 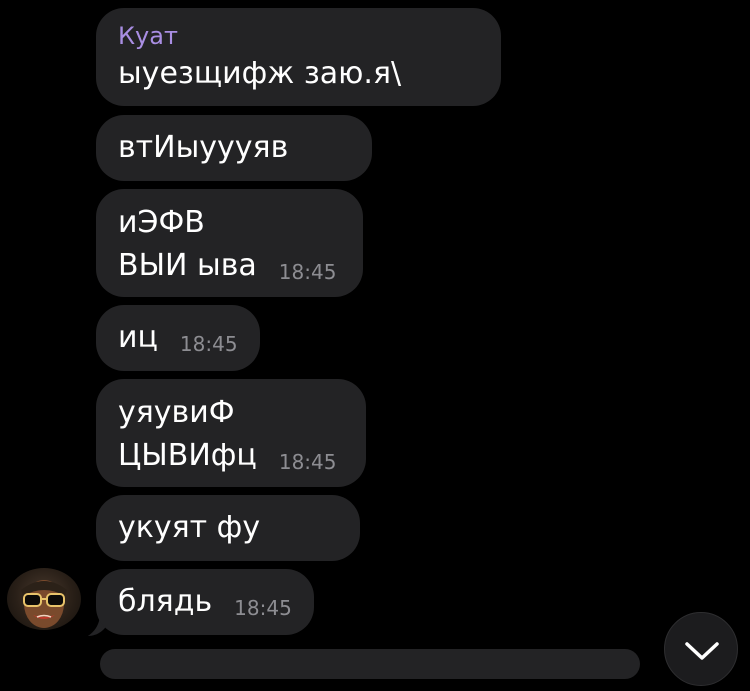 I want to click on sender-avatar, so click(x=44, y=599).